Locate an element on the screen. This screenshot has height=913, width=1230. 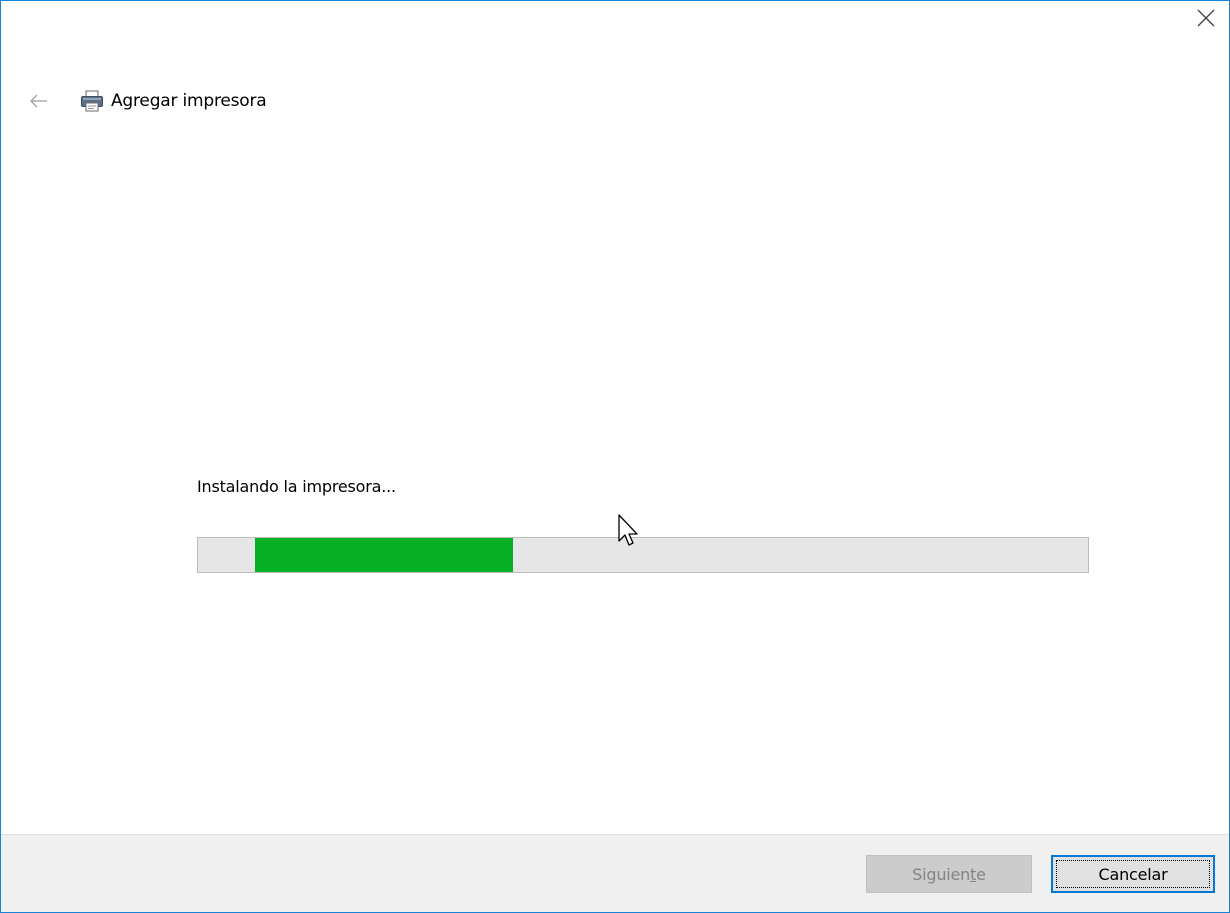
mouse-cursor-icon is located at coordinates (628, 530).